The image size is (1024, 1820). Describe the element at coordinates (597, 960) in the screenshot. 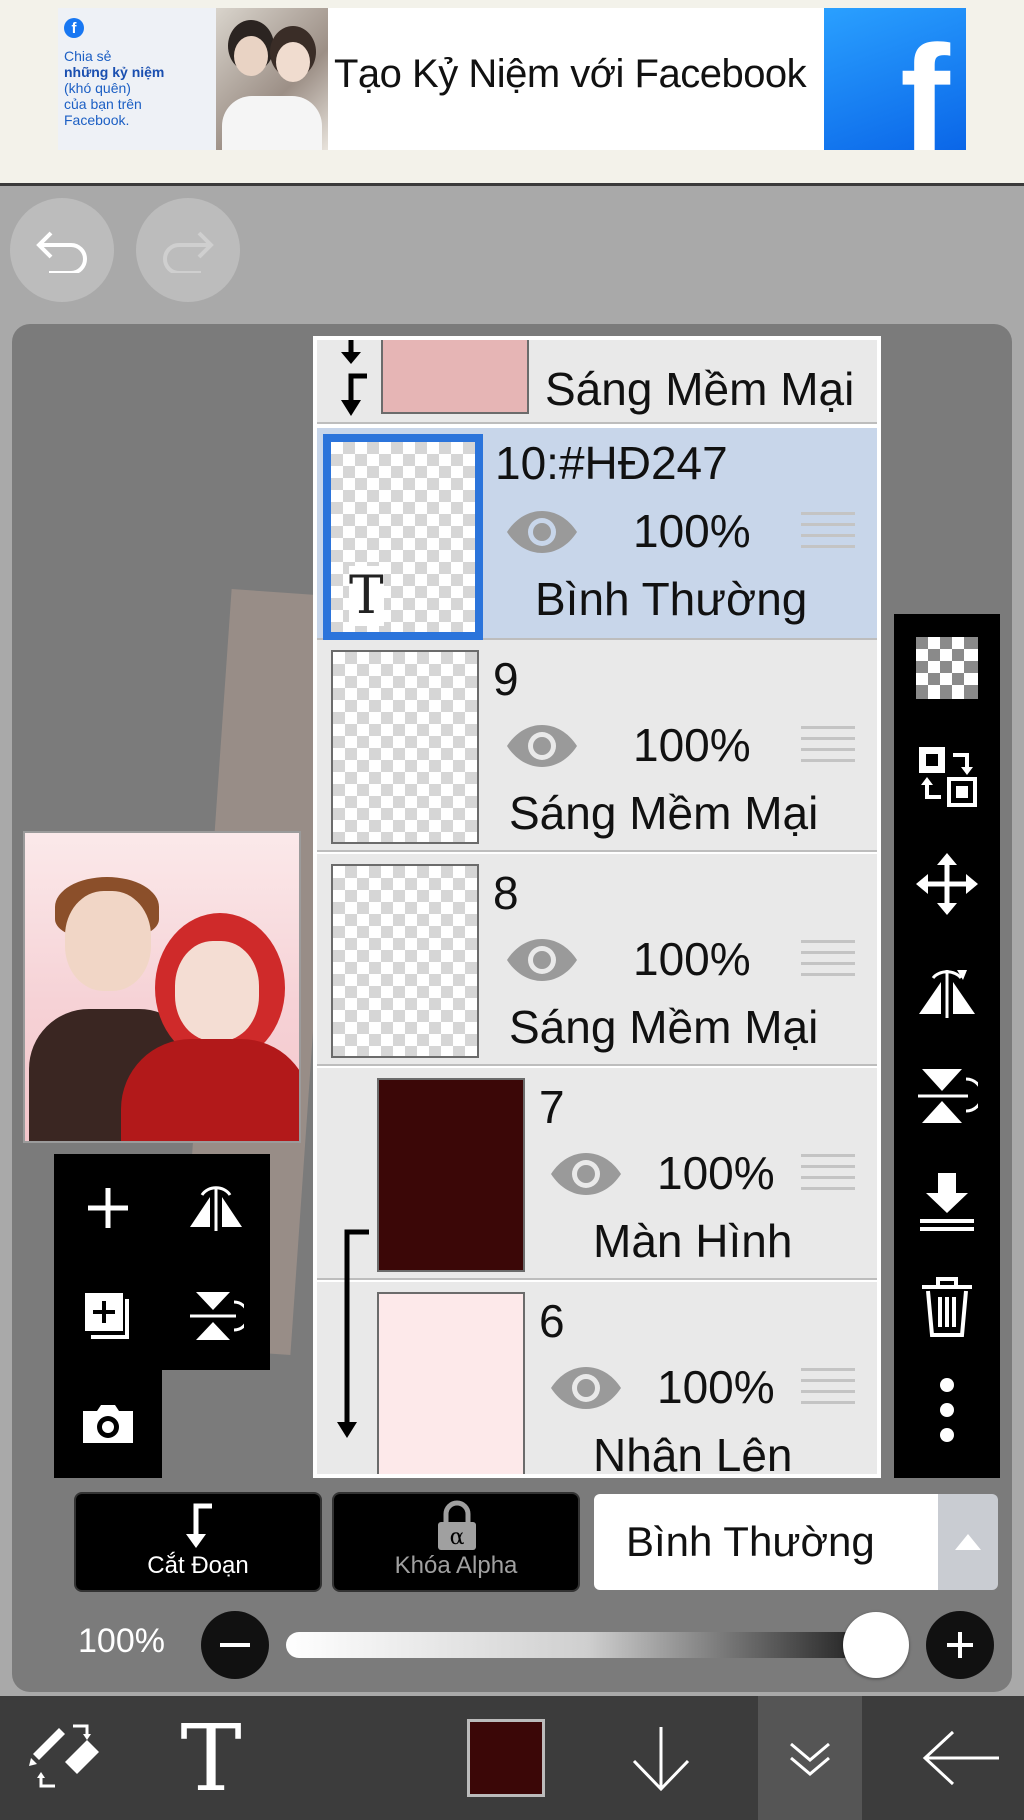

I see `layer-row-8: 8 100% Sáng Mềm Mại` at that location.